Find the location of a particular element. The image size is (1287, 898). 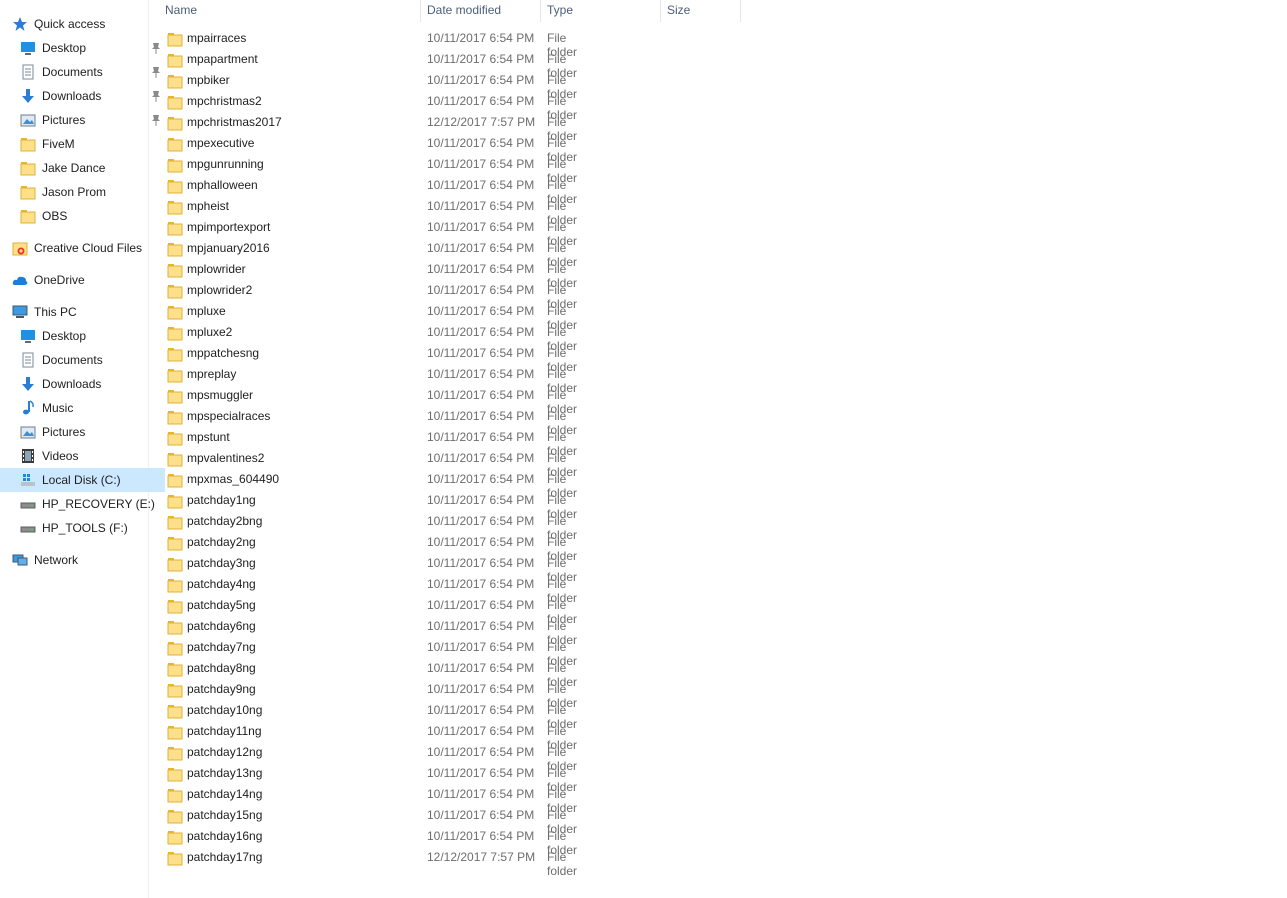

file-name: patchday15ng is located at coordinates (225, 815).